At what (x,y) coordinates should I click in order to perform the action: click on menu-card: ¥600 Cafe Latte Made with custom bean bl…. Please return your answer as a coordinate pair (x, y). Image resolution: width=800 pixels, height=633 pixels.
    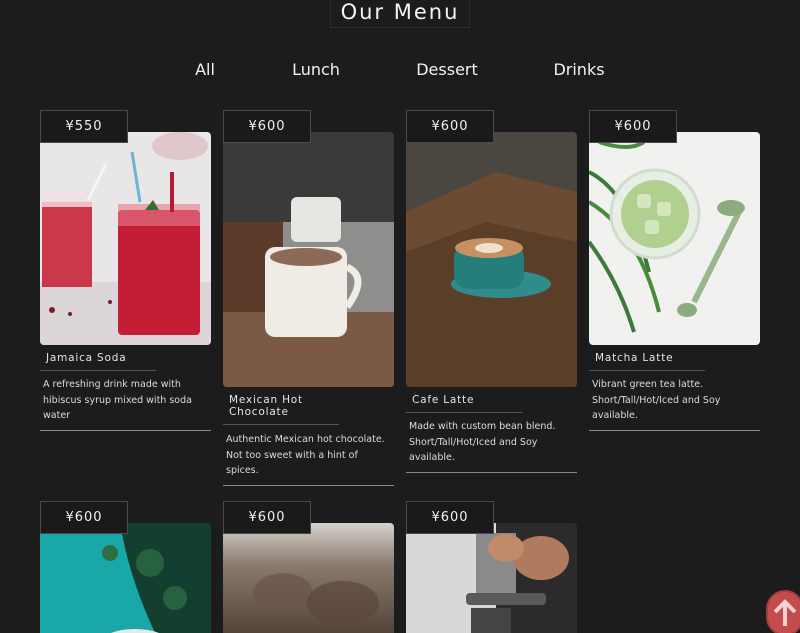
    Looking at the image, I should click on (491, 292).